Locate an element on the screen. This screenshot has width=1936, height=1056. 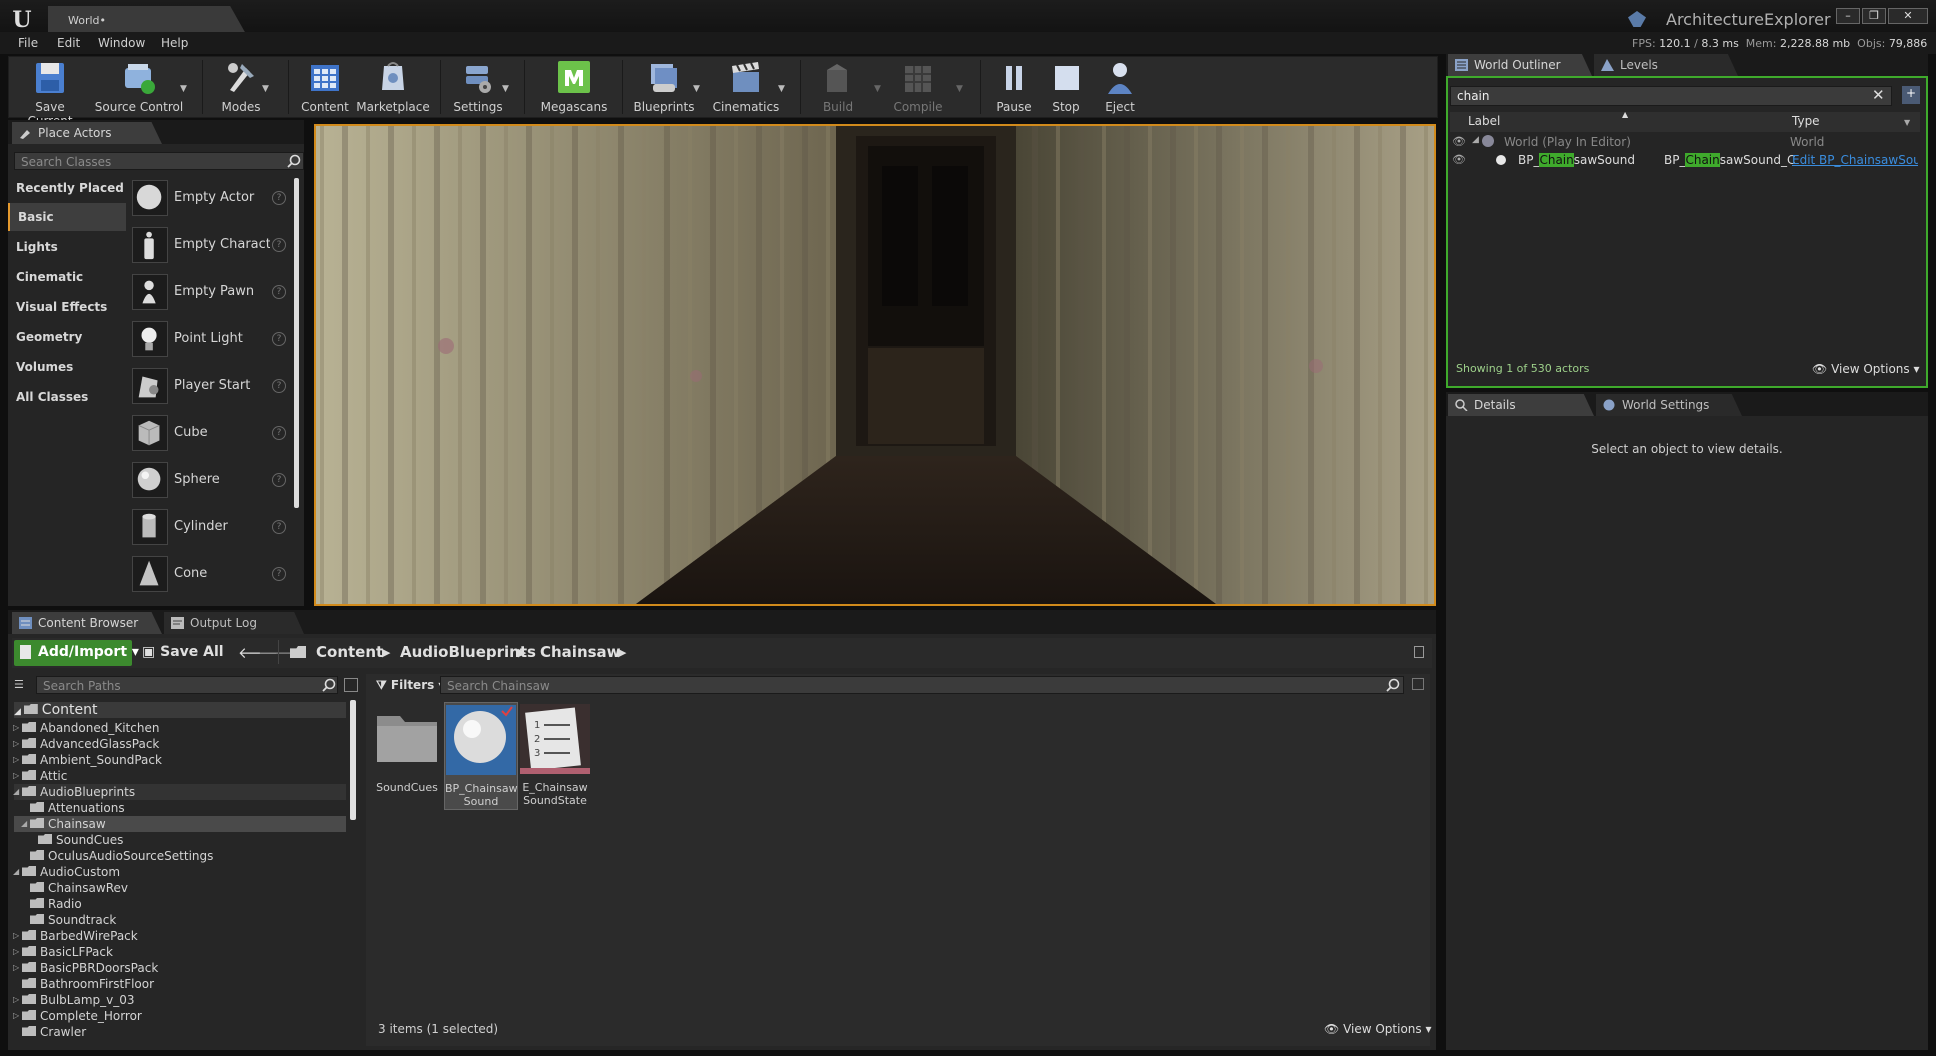
settings-dropdown-icon: ▼ is located at coordinates (505, 89).